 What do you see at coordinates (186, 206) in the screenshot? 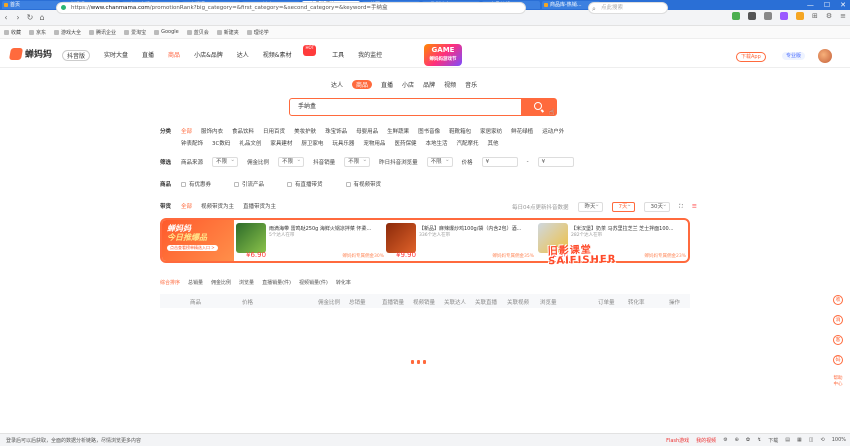
I see `bring-option: 全部` at bounding box center [186, 206].